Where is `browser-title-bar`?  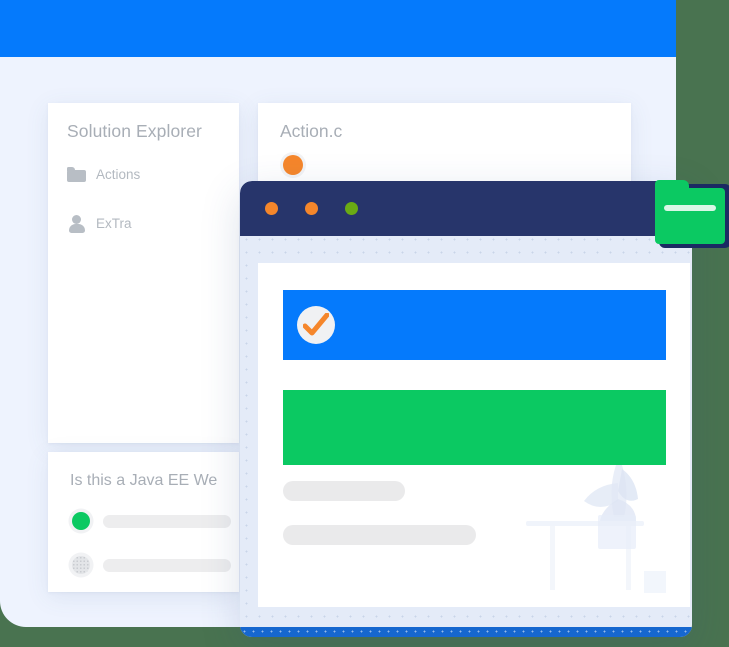
browser-title-bar is located at coordinates (466, 208).